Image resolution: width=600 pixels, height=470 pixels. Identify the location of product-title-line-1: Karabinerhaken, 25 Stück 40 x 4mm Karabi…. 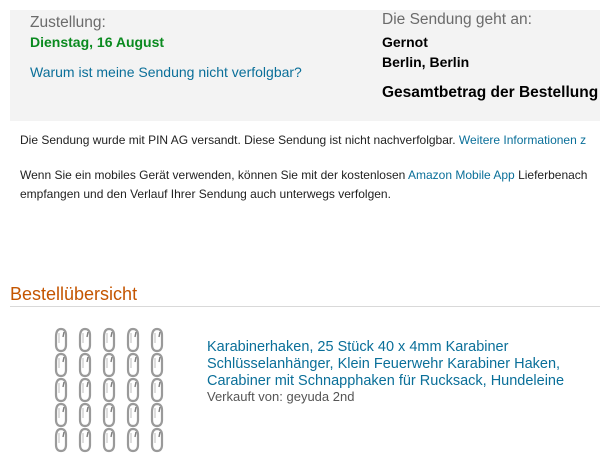
(358, 347).